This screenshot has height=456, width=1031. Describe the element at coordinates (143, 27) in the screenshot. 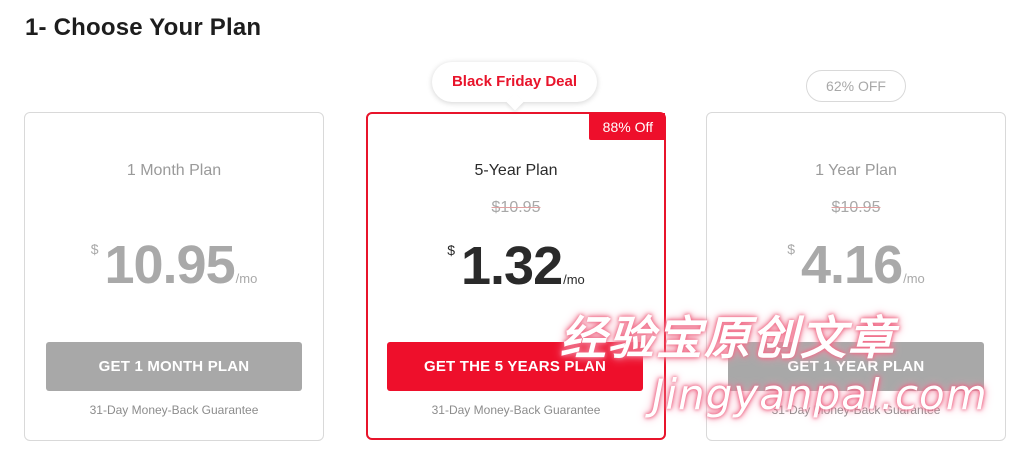

I see `page-title: 1- Choose Your Plan` at that location.